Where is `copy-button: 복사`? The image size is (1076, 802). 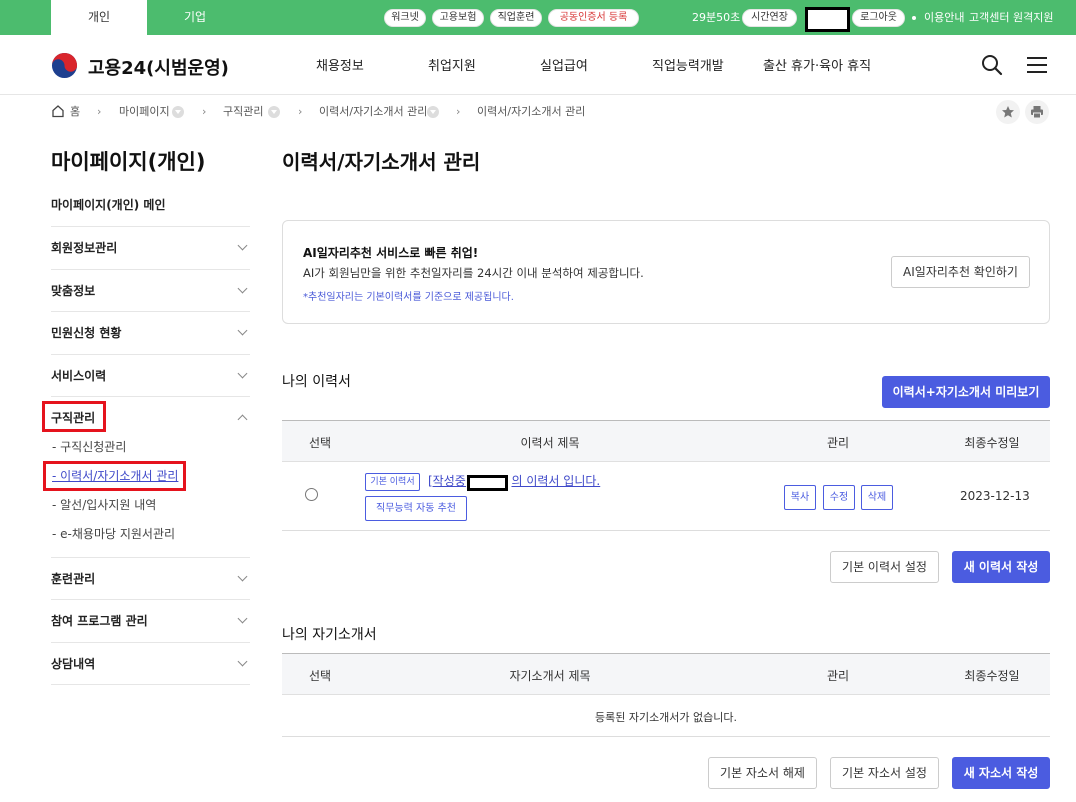 copy-button: 복사 is located at coordinates (800, 497).